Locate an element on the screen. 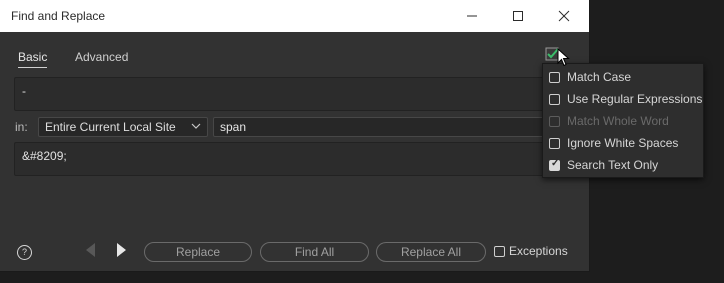 The width and height of the screenshot is (724, 283). tab-basic: Basic is located at coordinates (33, 59).